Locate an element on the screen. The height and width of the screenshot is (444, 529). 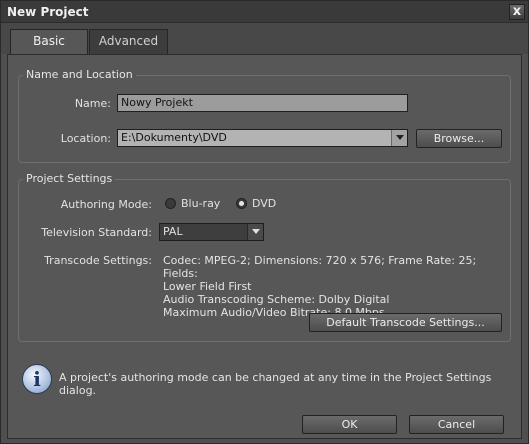
radio-dvd: DVD is located at coordinates (256, 203).